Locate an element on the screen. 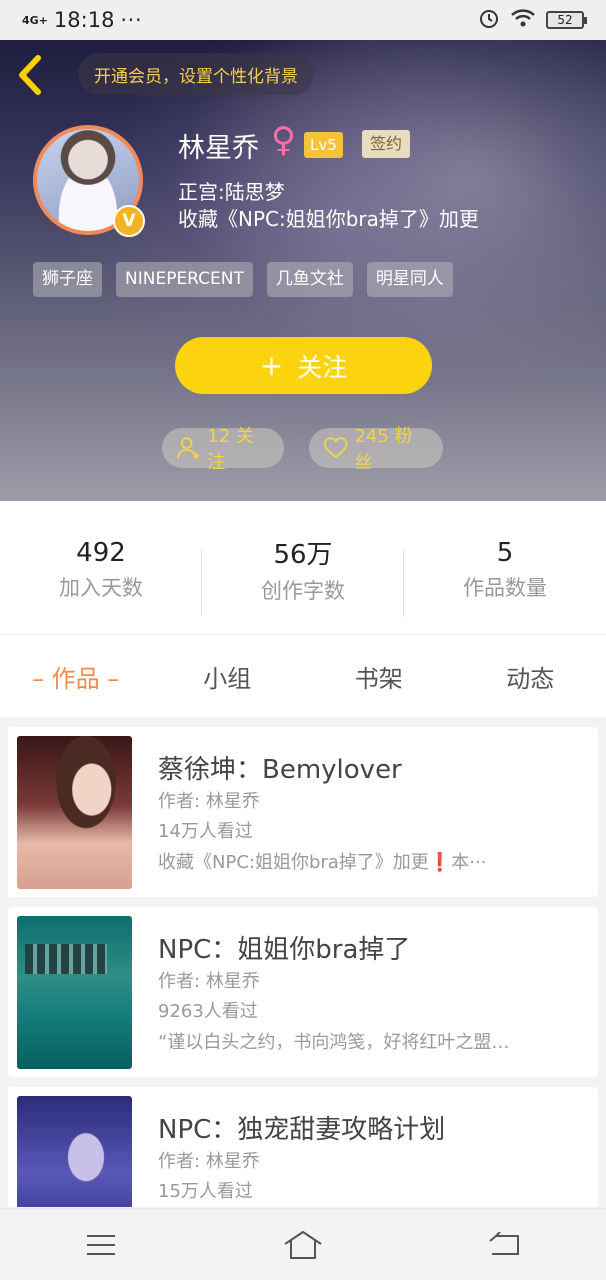 Image resolution: width=606 pixels, height=1280 pixels. battery-icon: 52 is located at coordinates (566, 20).